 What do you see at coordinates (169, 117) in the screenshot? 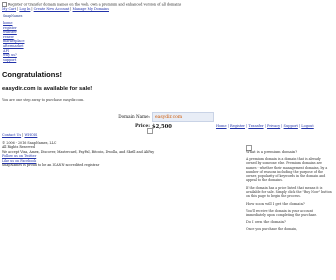
I see `domain-name-value: easydir.com` at bounding box center [169, 117].